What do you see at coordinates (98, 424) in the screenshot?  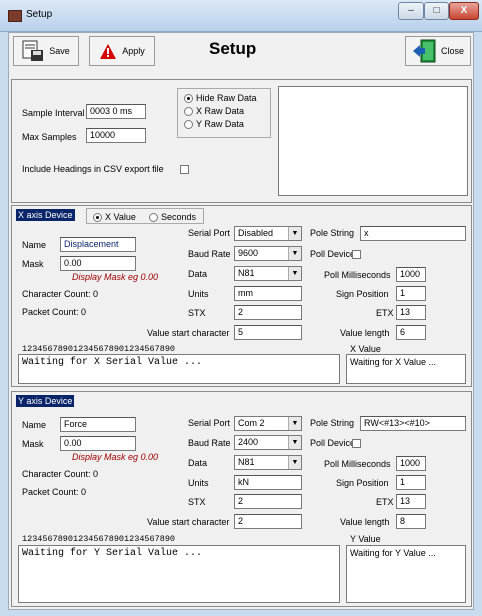 I see `y-name-input: Force` at bounding box center [98, 424].